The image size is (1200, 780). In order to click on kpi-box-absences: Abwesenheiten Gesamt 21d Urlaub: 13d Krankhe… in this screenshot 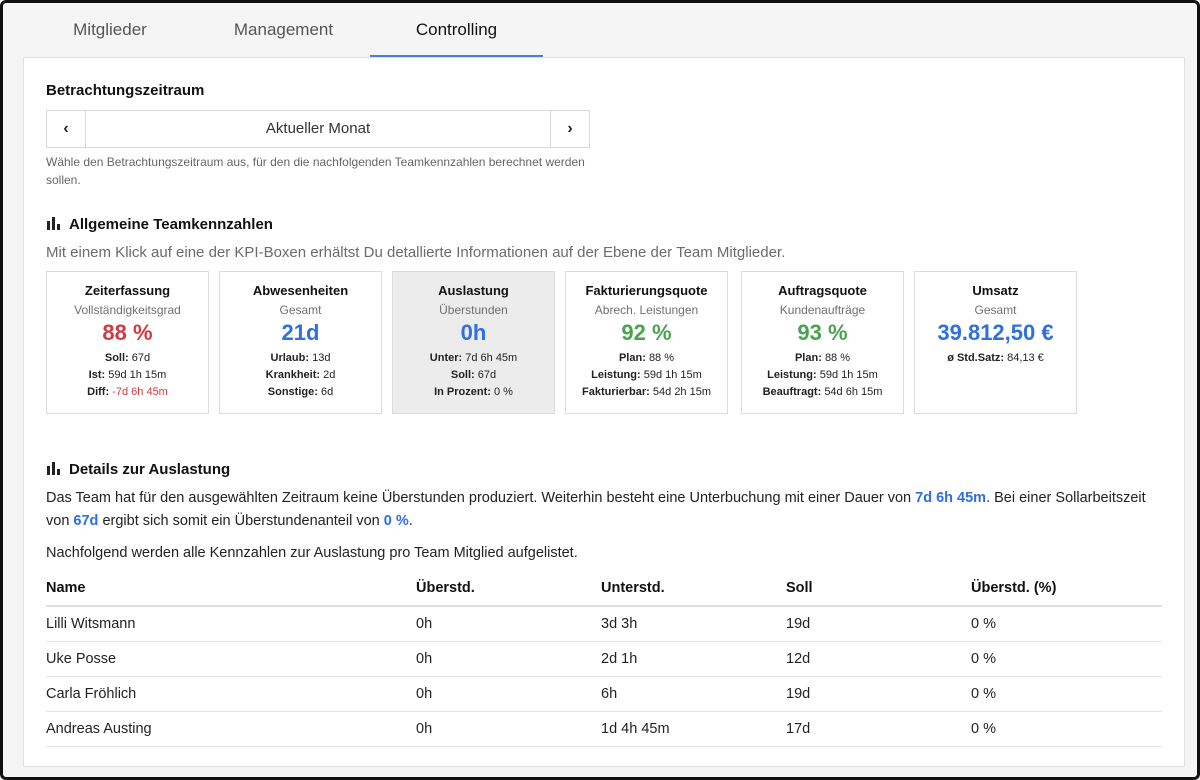, I will do `click(300, 342)`.